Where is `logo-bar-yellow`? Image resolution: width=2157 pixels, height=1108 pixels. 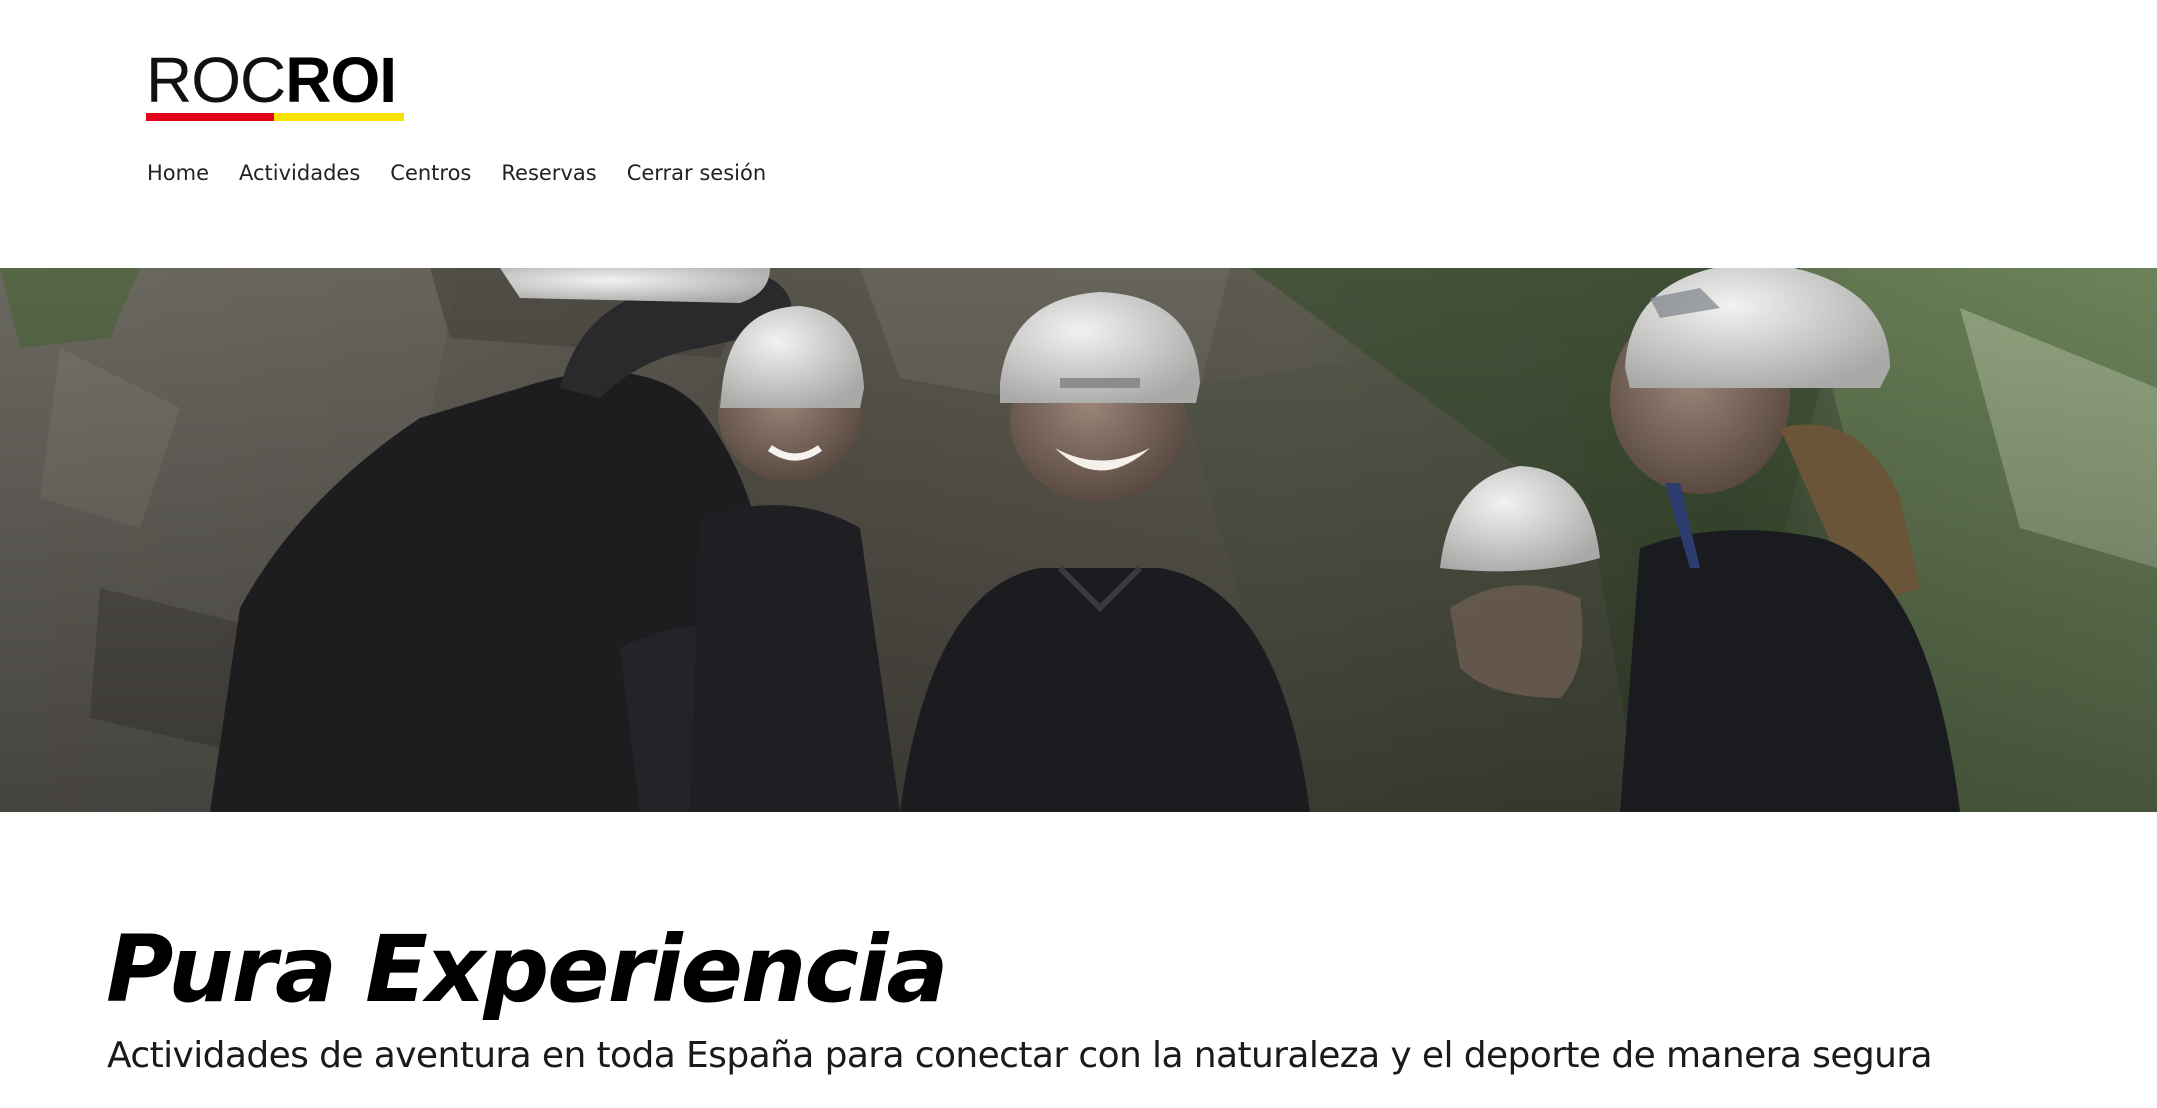
logo-bar-yellow is located at coordinates (339, 117).